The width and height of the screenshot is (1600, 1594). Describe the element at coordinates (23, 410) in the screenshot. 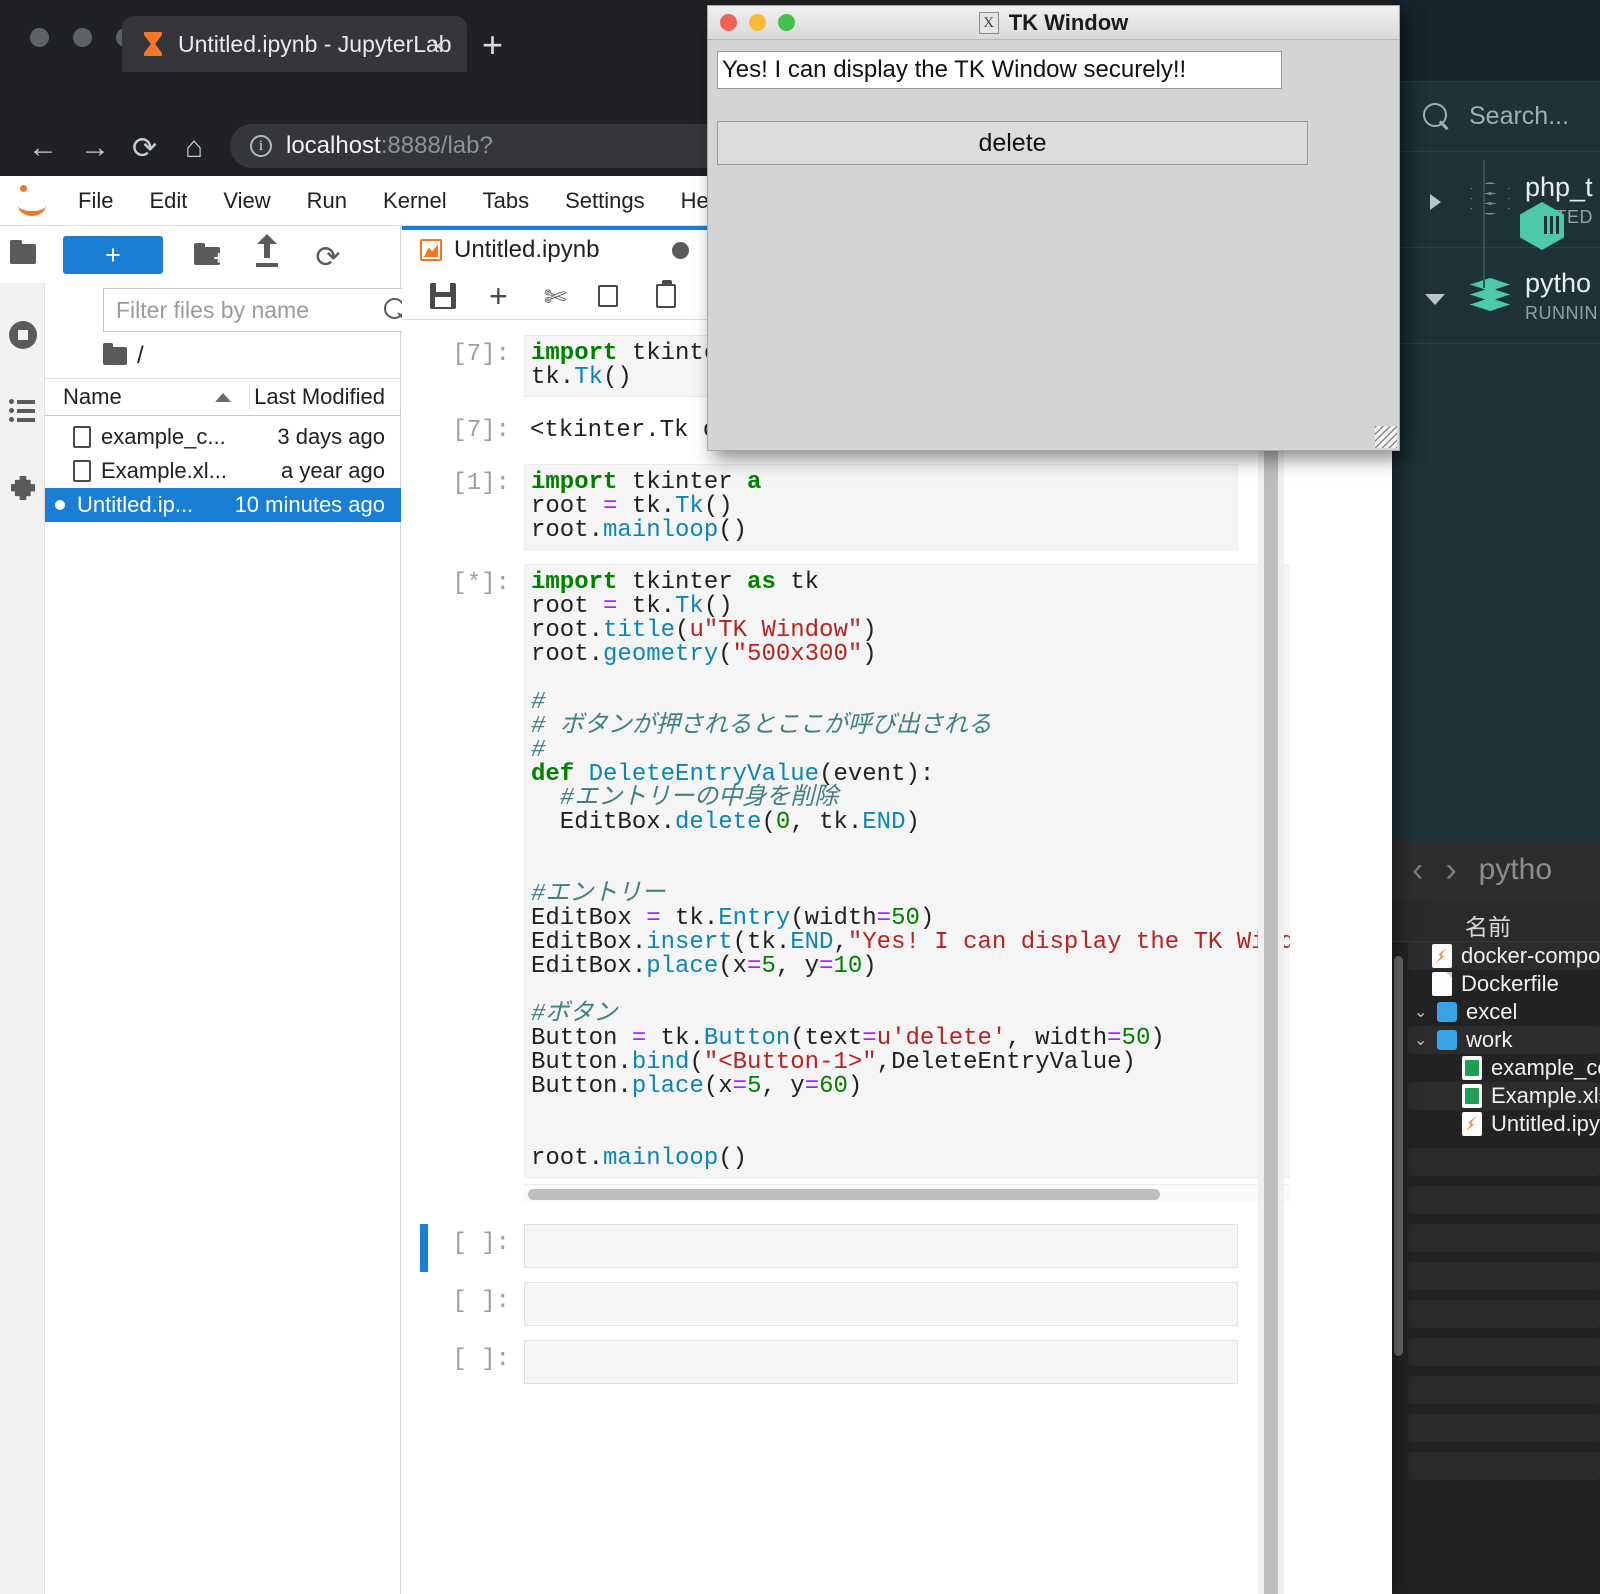

I see `table-of-contents-icon` at that location.